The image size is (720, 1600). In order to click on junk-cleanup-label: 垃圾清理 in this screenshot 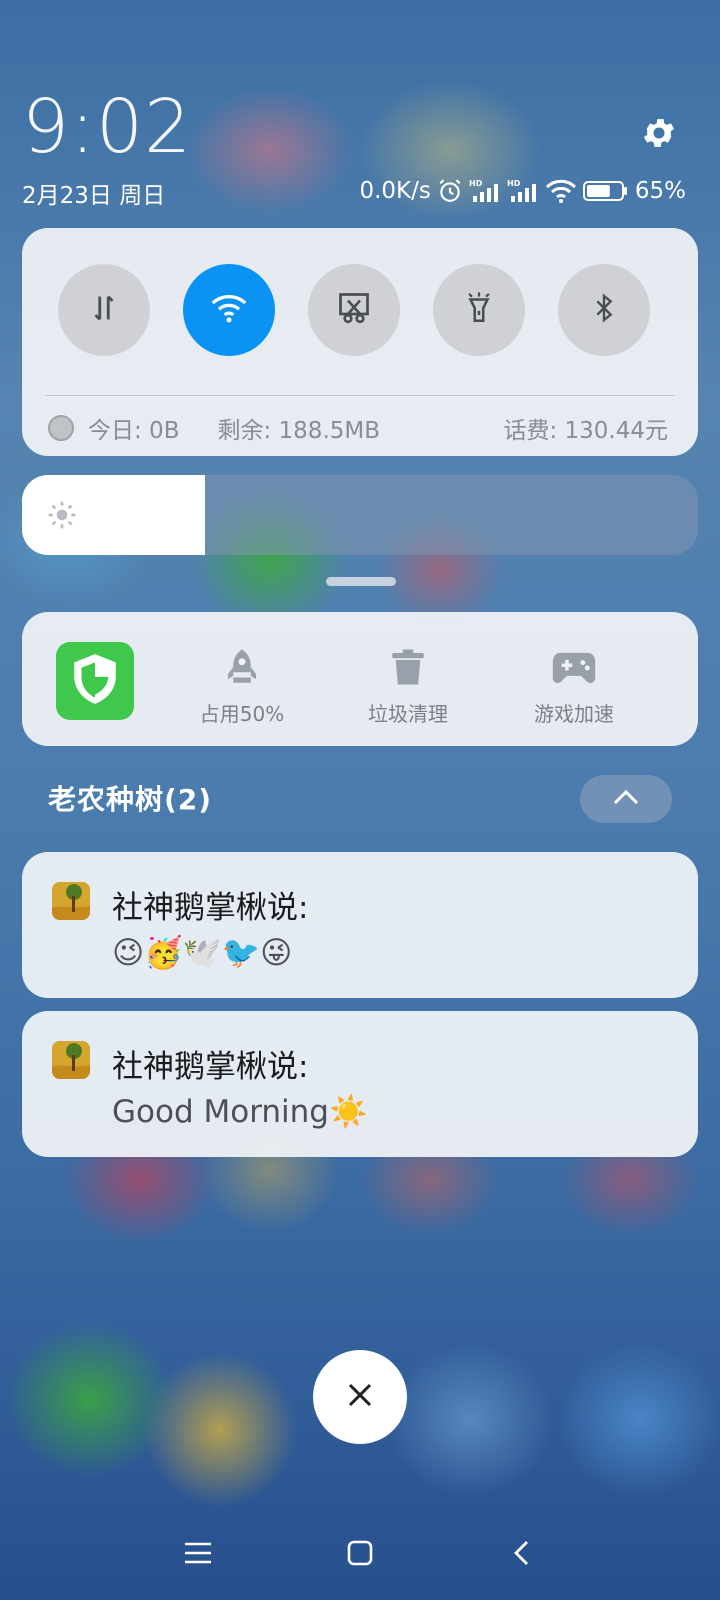, I will do `click(408, 714)`.